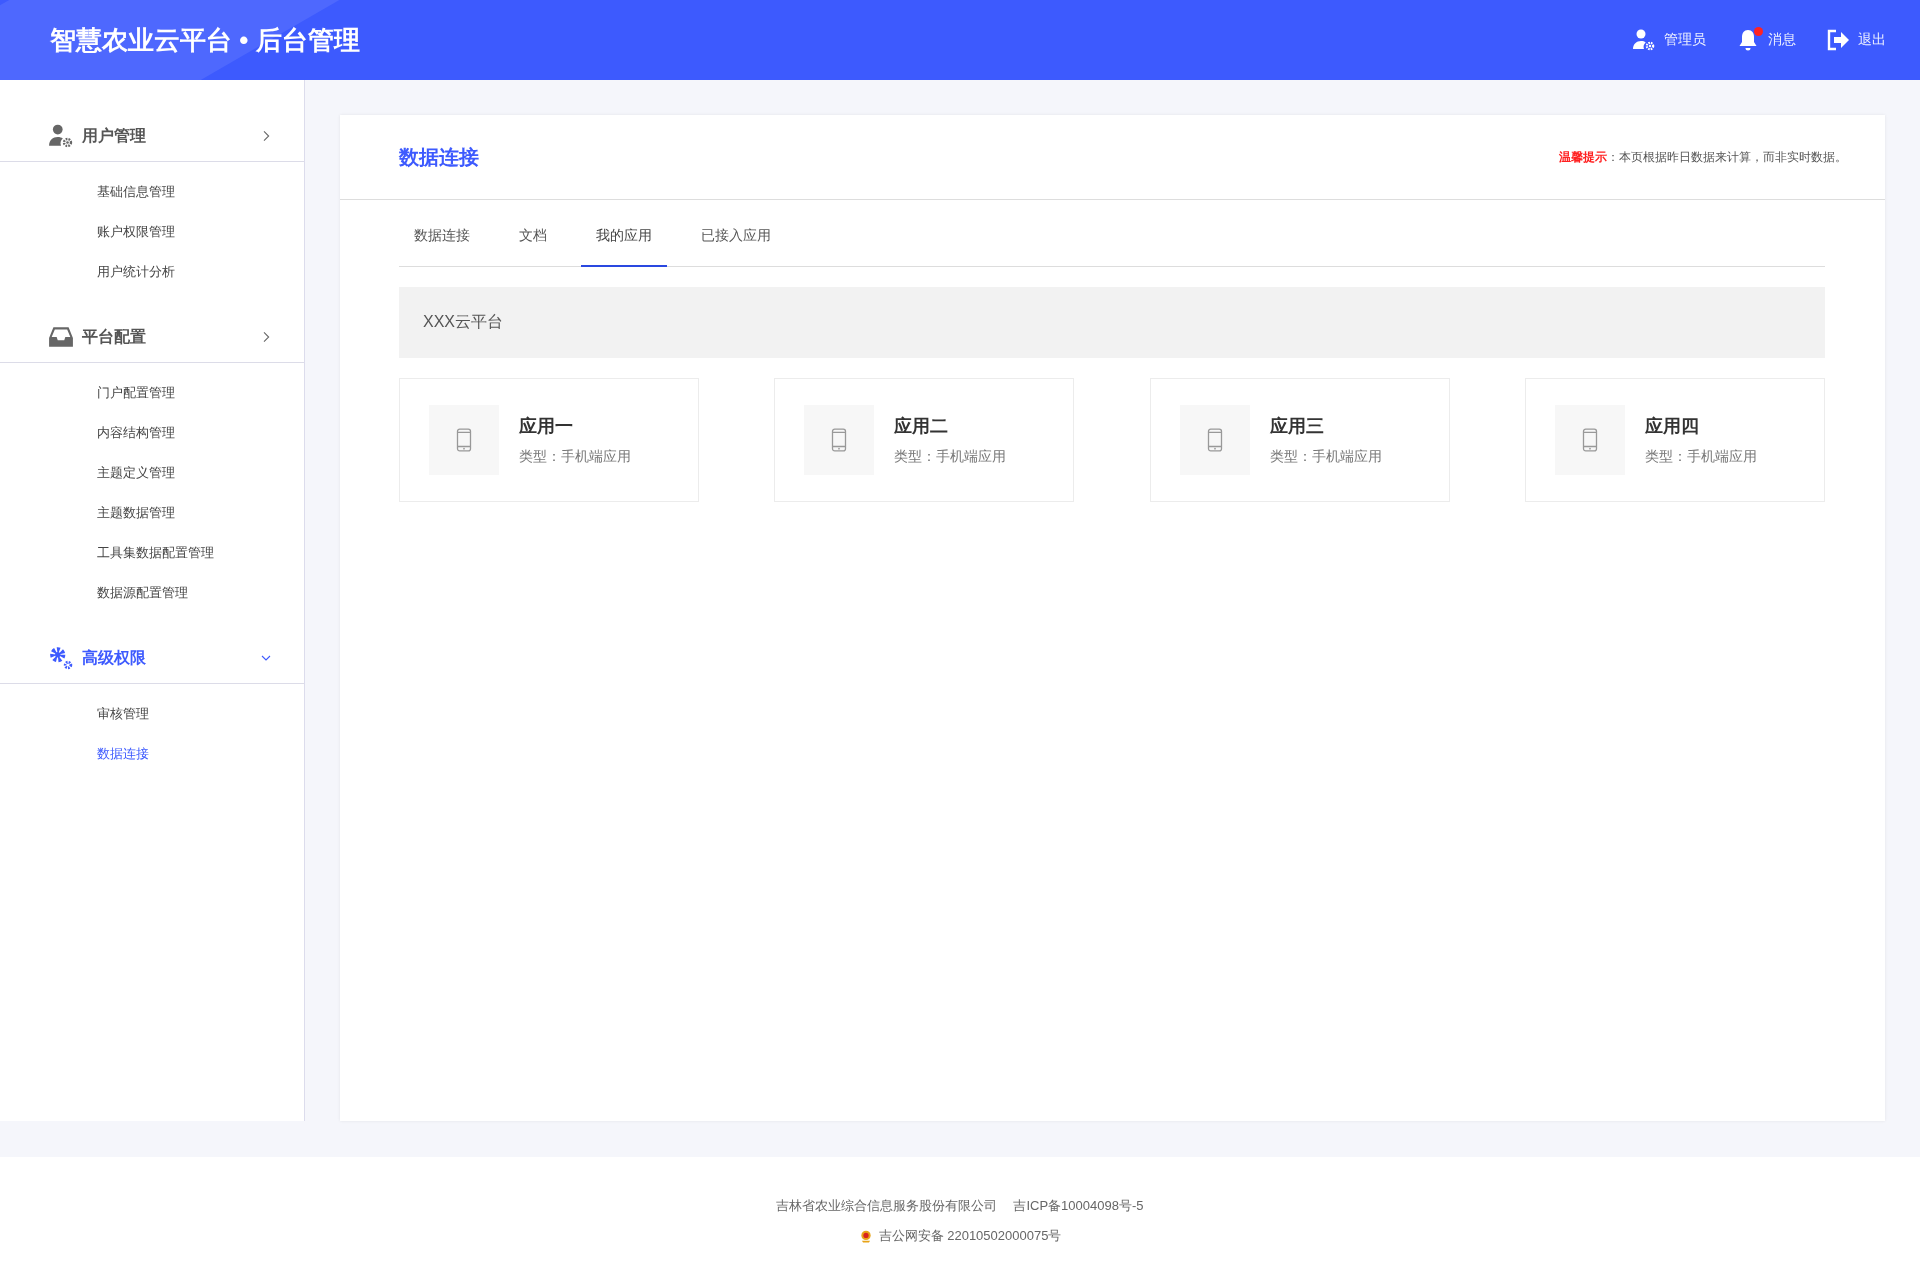 This screenshot has height=1287, width=1920. What do you see at coordinates (61, 658) in the screenshot?
I see `gears-icon` at bounding box center [61, 658].